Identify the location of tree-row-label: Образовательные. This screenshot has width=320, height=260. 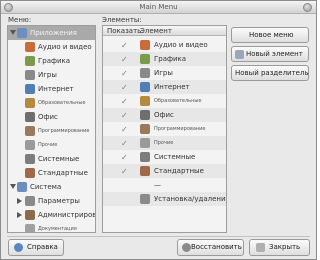
(62, 103).